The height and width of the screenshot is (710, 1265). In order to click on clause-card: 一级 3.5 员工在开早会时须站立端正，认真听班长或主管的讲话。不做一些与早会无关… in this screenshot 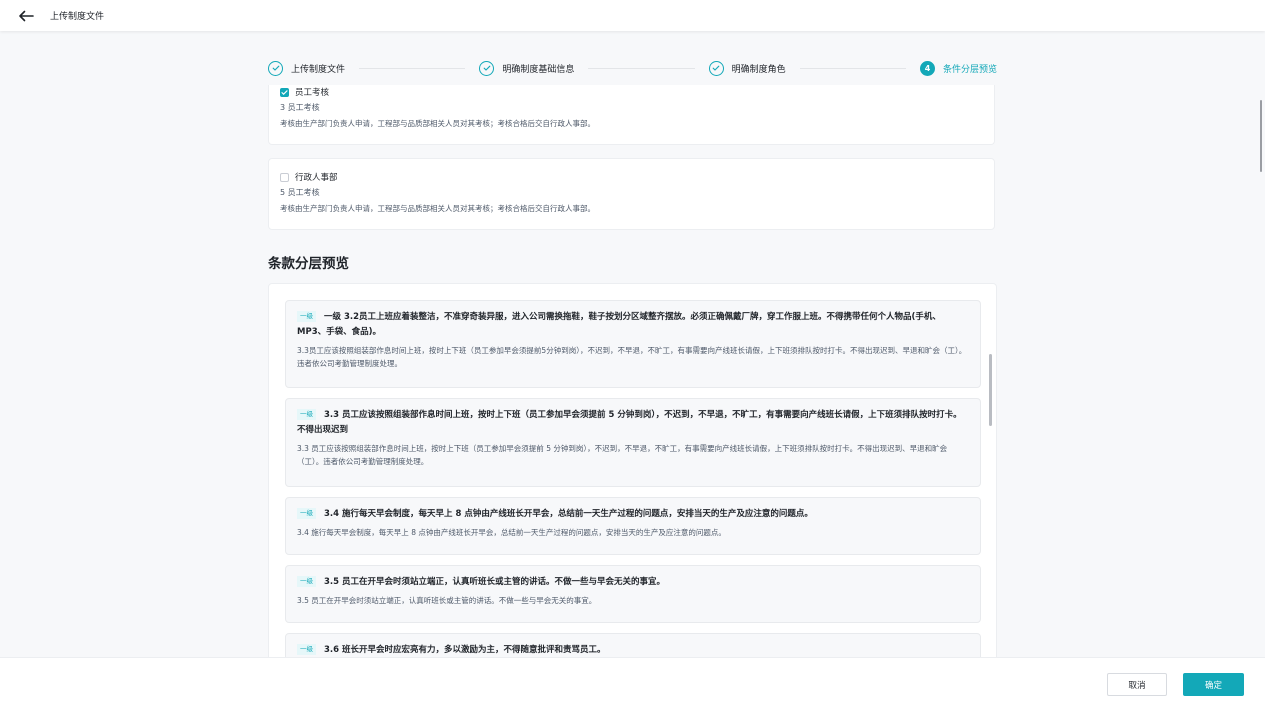, I will do `click(633, 594)`.